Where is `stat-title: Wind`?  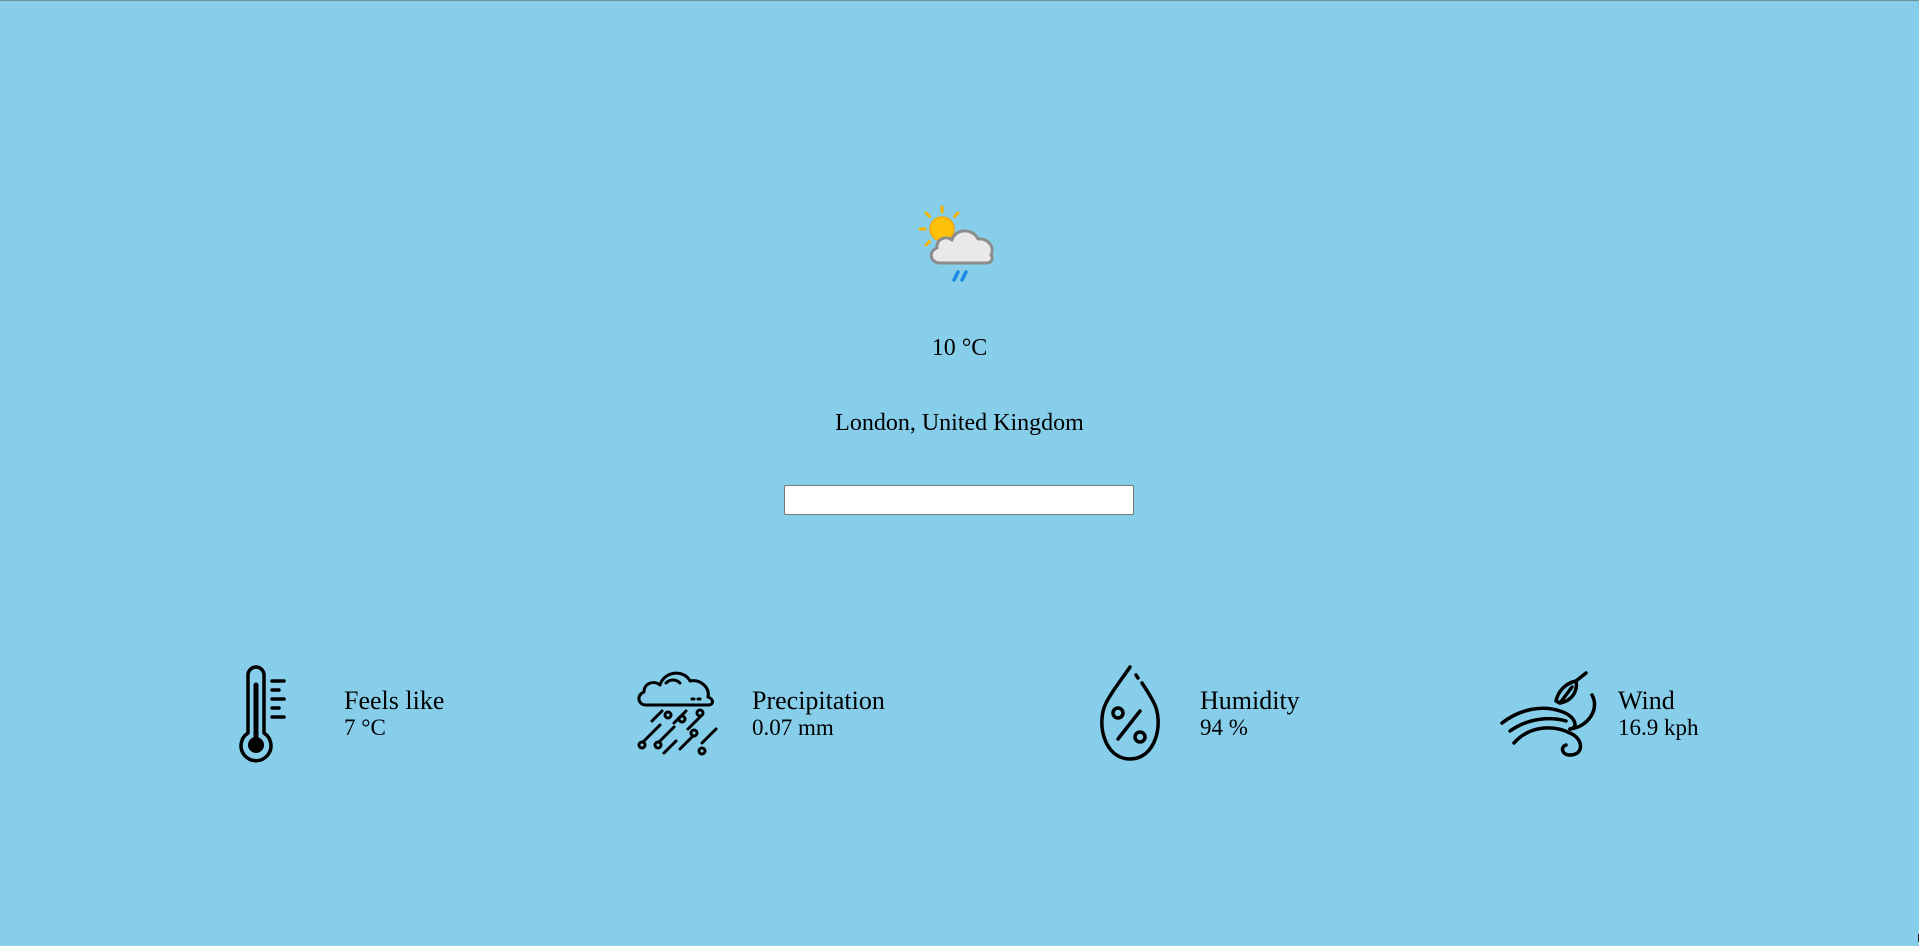 stat-title: Wind is located at coordinates (1646, 700).